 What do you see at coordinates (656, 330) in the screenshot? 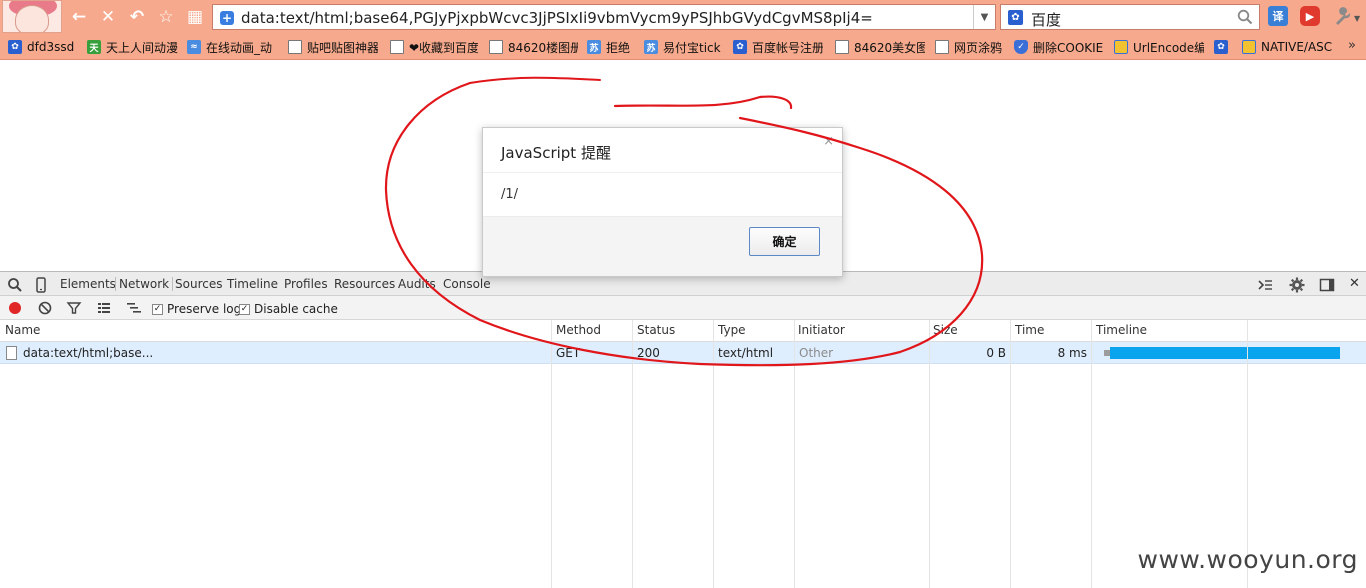
I see `column-header-status: Status` at bounding box center [656, 330].